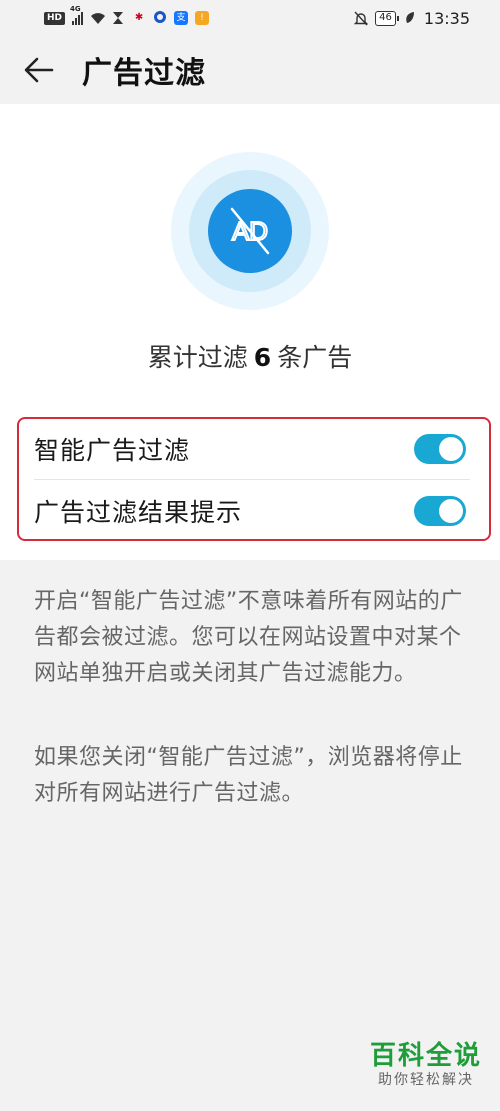  What do you see at coordinates (160, 18) in the screenshot?
I see `app-circle-icon` at bounding box center [160, 18].